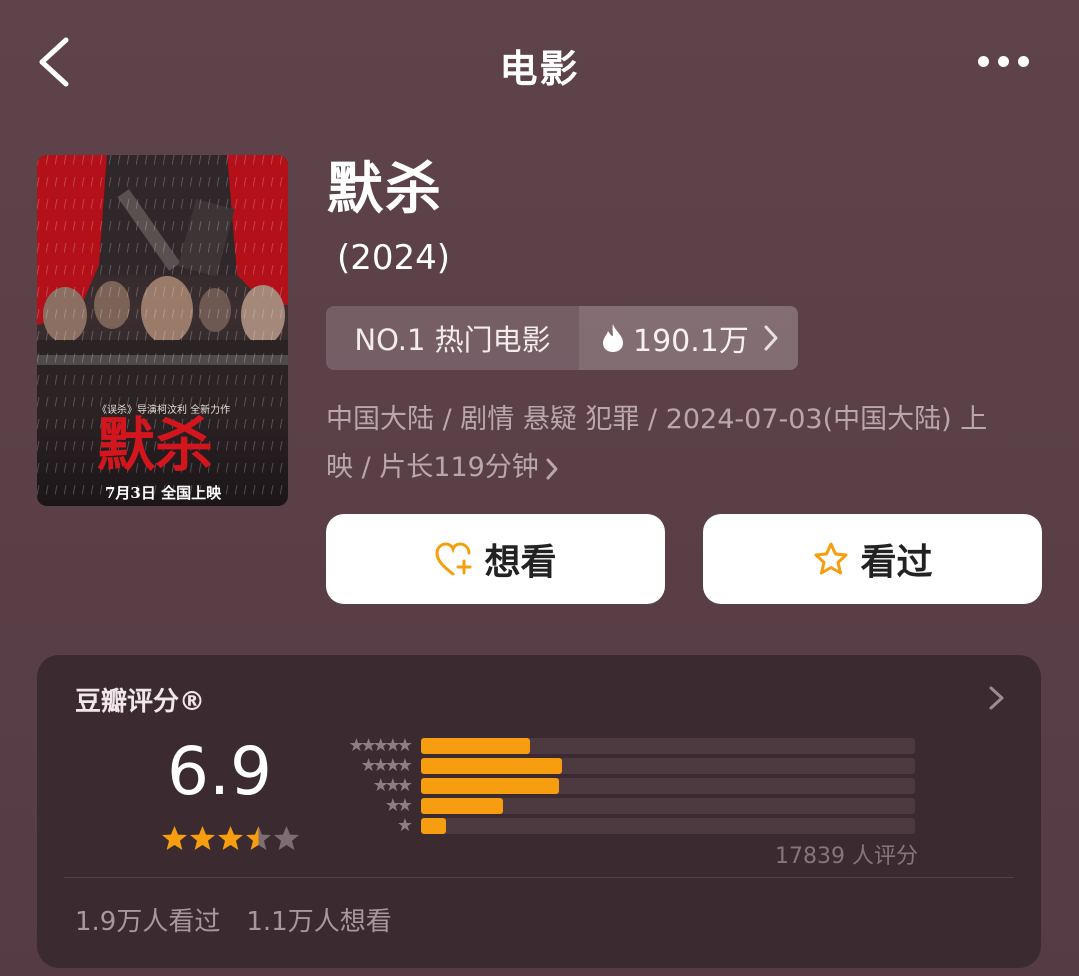 This screenshot has width=1079, height=976. What do you see at coordinates (613, 338) in the screenshot?
I see `flame-icon` at bounding box center [613, 338].